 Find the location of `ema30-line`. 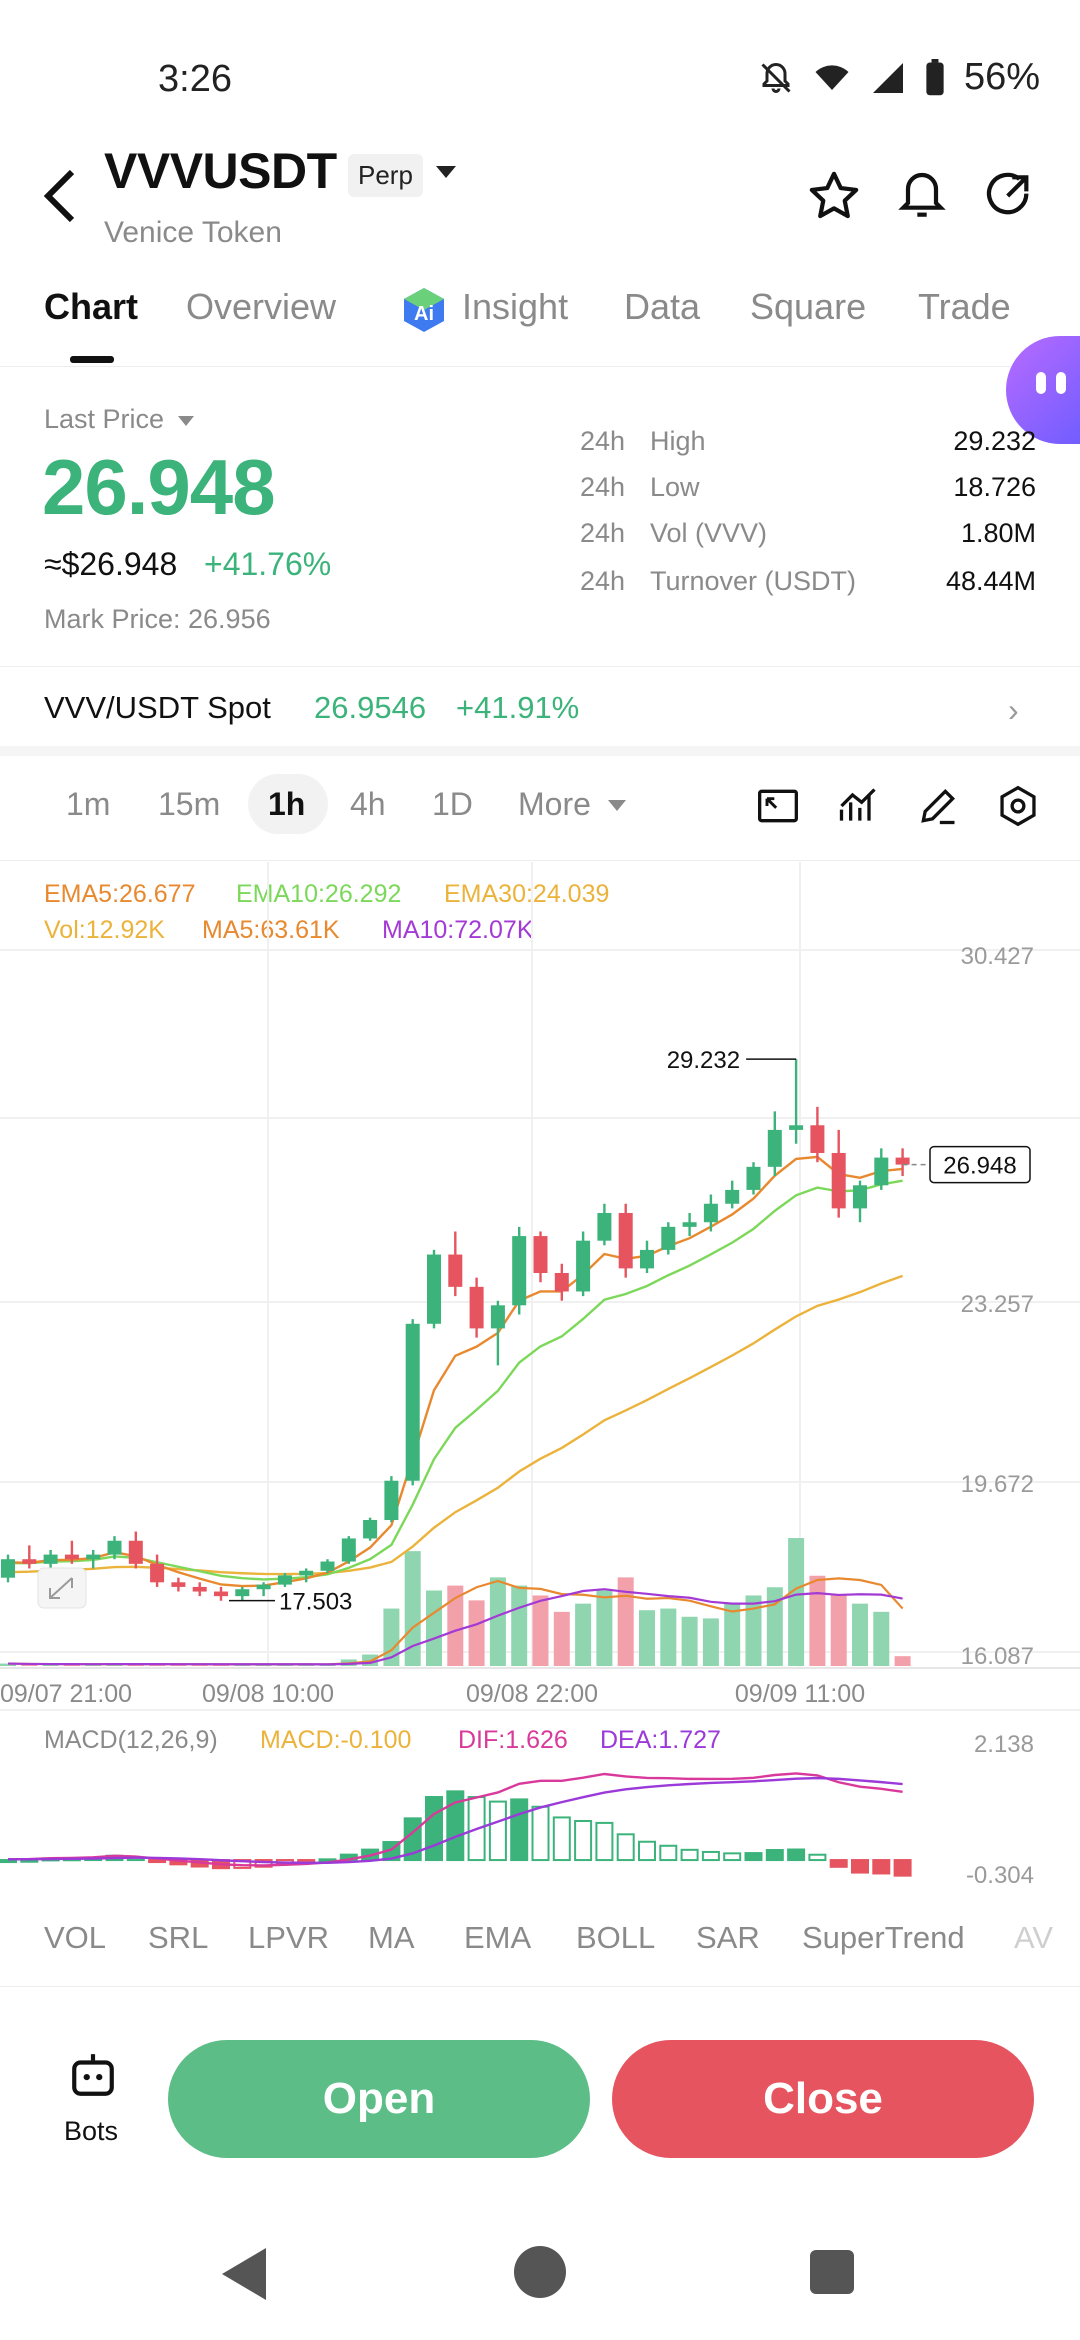

ema30-line is located at coordinates (455, 1425).